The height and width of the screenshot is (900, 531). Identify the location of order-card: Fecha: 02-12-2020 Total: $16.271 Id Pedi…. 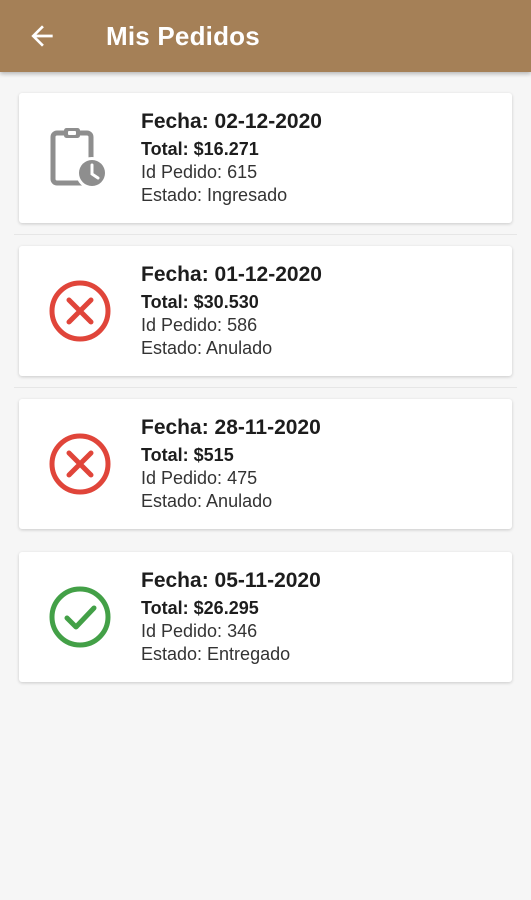
(265, 158).